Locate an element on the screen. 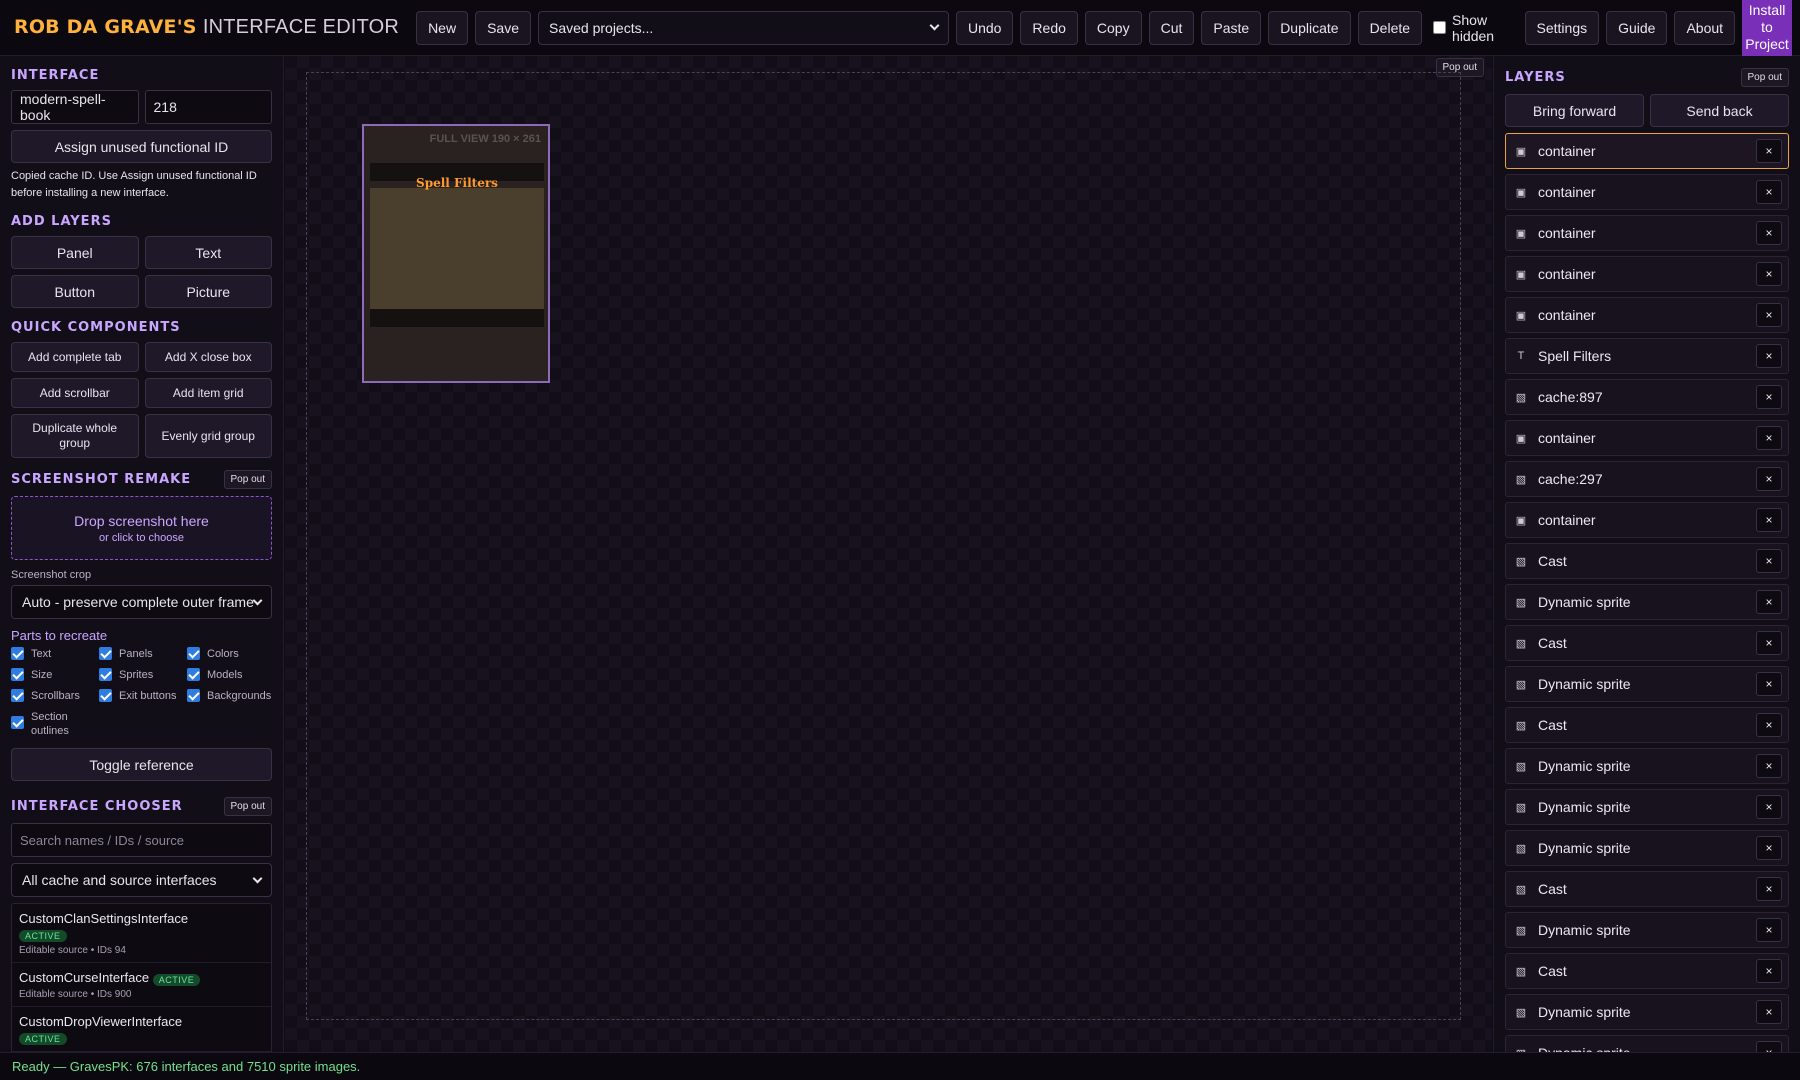 The height and width of the screenshot is (1080, 1800). send-back-button: Send back is located at coordinates (1719, 110).